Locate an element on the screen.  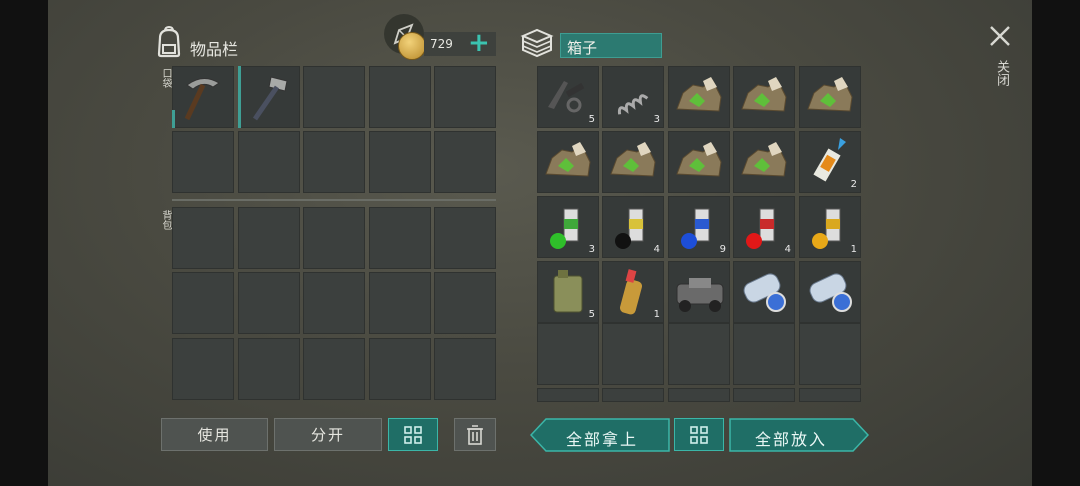
box-title: 箱子 is located at coordinates (582, 48).